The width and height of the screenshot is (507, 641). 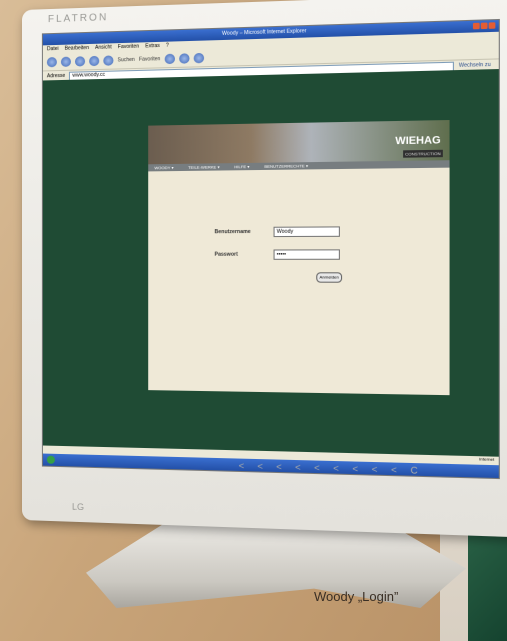 What do you see at coordinates (232, 232) in the screenshot?
I see `username-label: Benutzername` at bounding box center [232, 232].